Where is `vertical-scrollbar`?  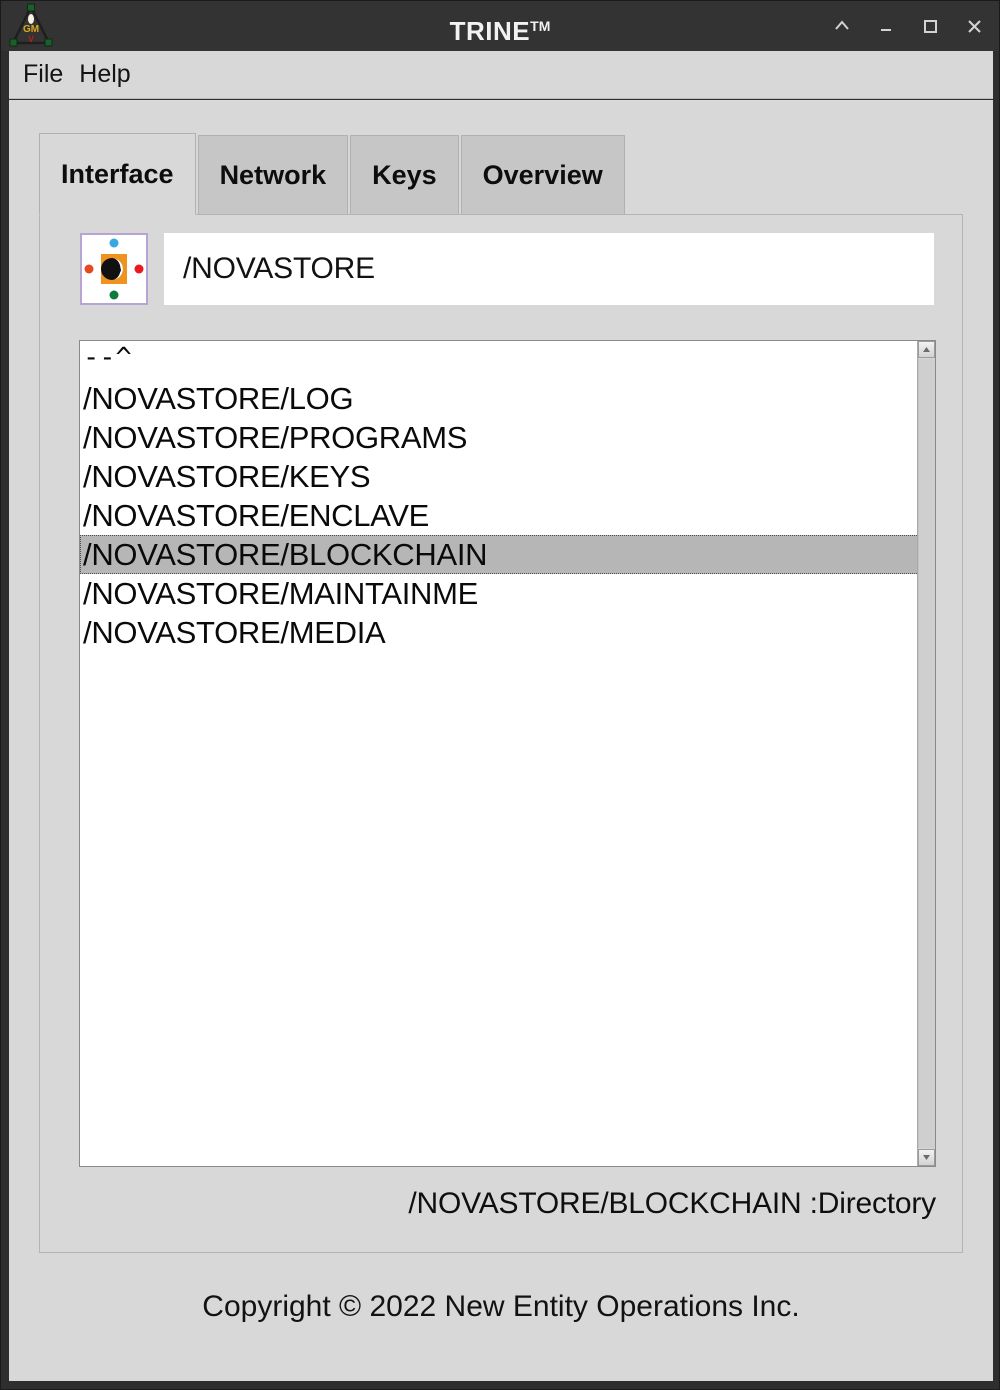
vertical-scrollbar is located at coordinates (926, 753).